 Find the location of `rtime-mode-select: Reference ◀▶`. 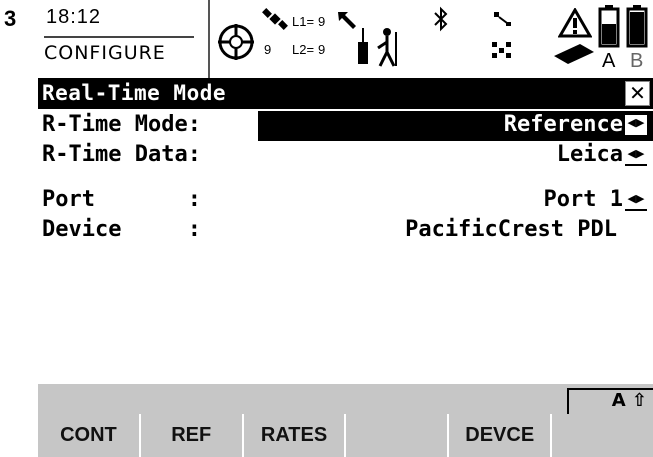

rtime-mode-select: Reference ◀▶ is located at coordinates (455, 126).